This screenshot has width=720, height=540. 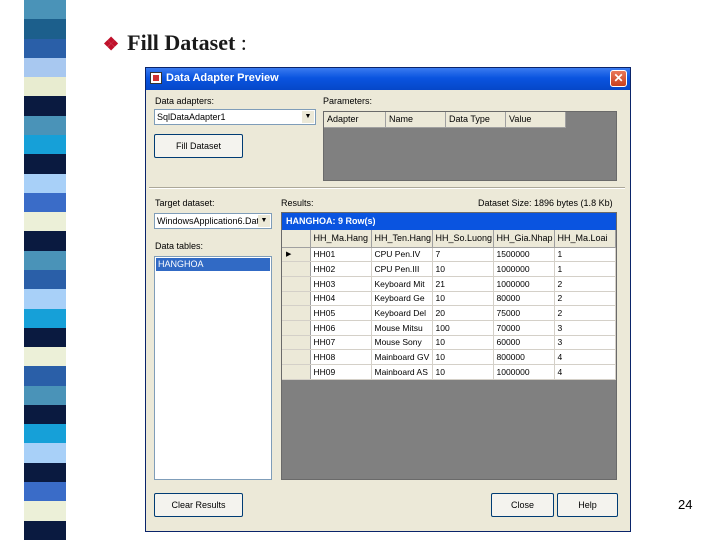 I want to click on results-column-header: HH_Ten.Hang, so click(x=402, y=239).